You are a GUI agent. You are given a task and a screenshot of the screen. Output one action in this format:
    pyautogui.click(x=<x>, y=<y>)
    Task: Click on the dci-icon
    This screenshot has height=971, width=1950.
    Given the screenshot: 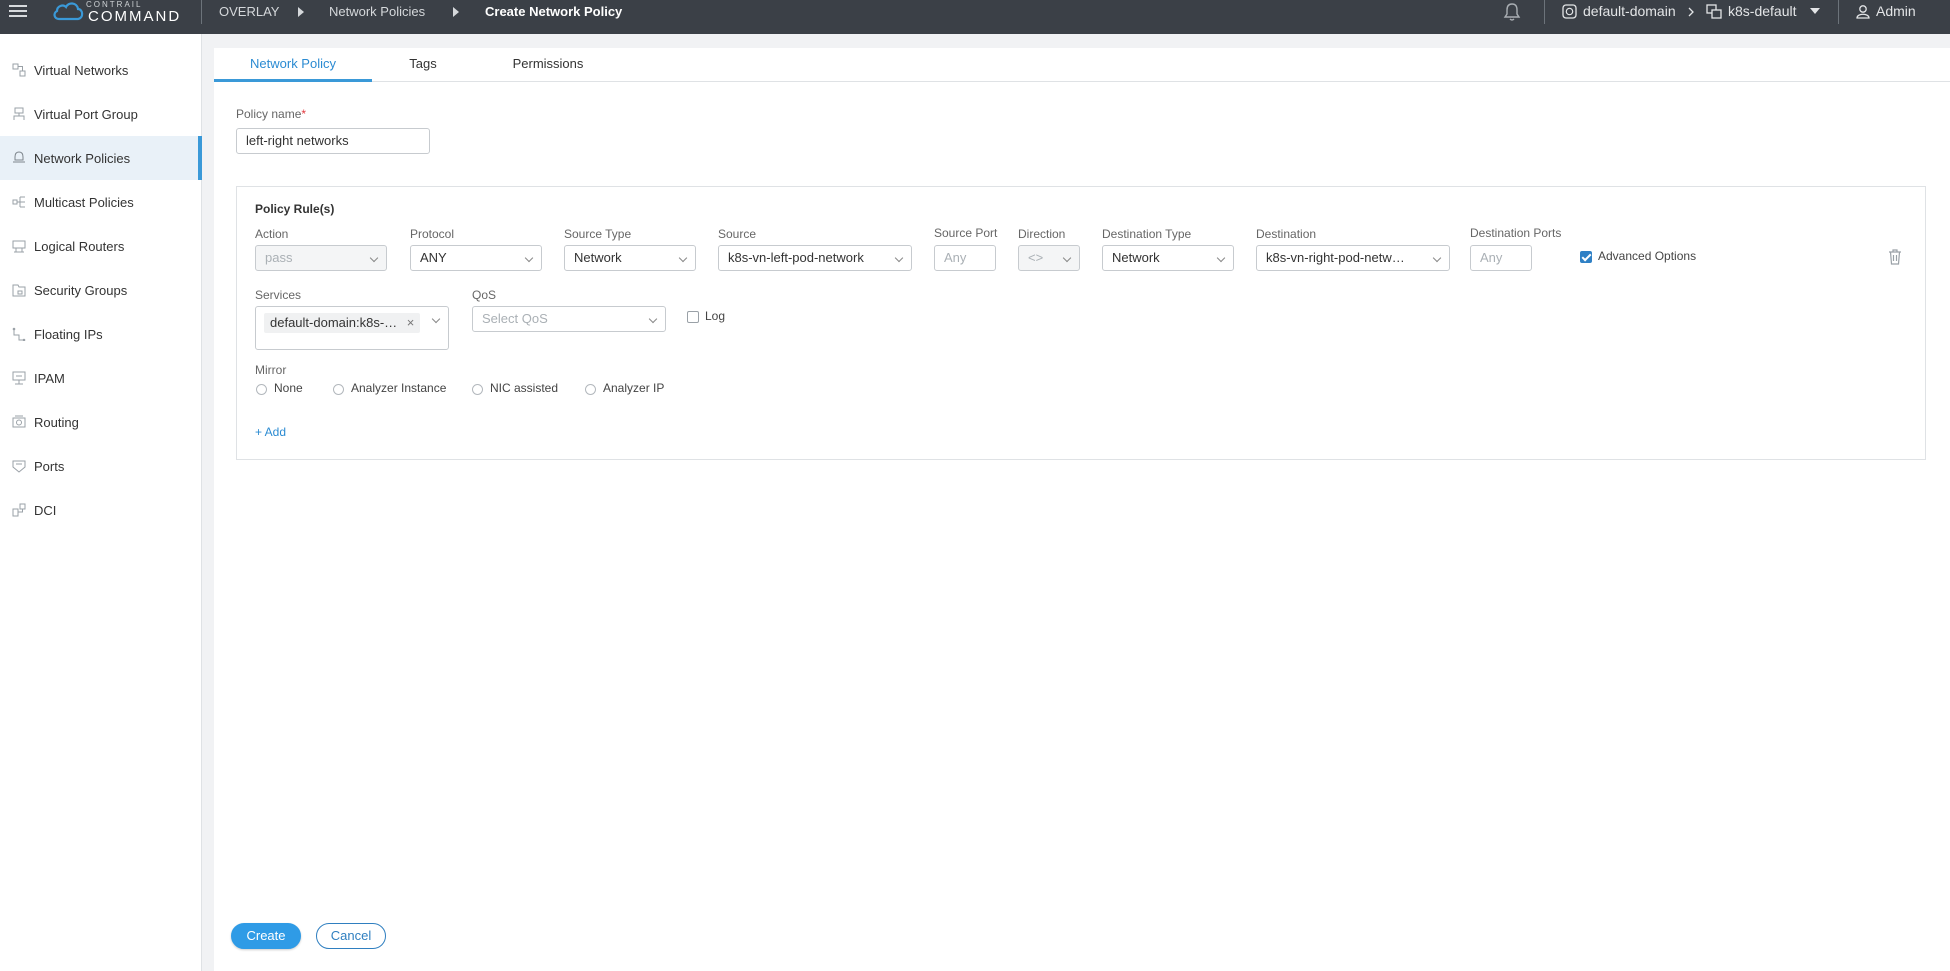 What is the action you would take?
    pyautogui.click(x=19, y=510)
    